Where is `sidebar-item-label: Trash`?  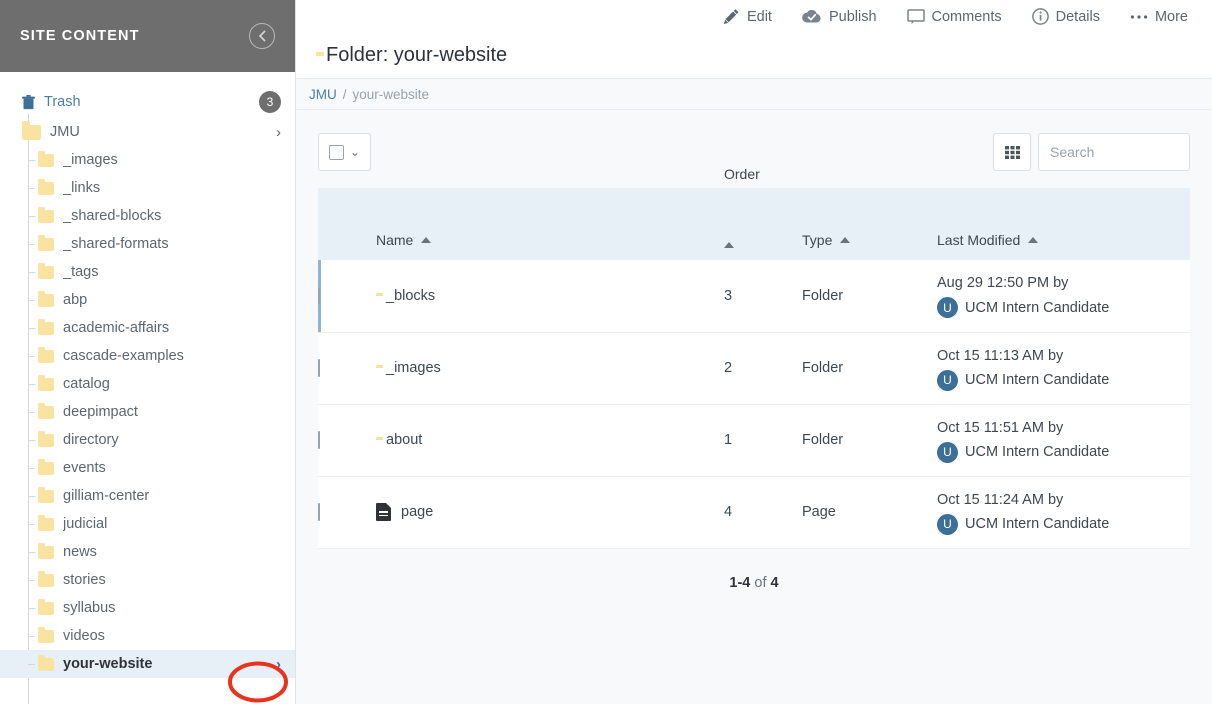 sidebar-item-label: Trash is located at coordinates (62, 102).